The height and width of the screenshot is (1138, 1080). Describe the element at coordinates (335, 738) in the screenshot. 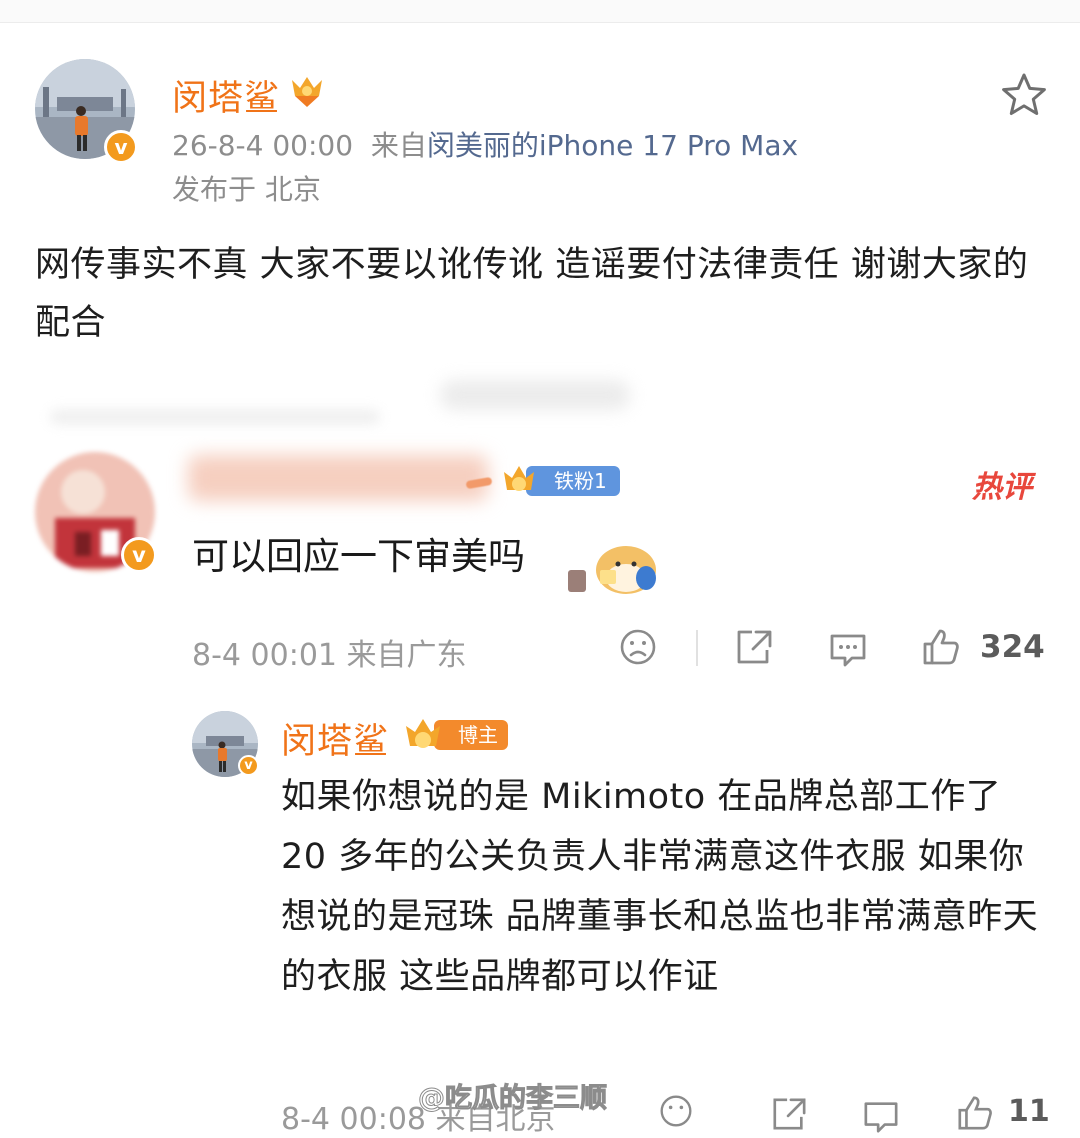

I see `reply-author-name: 闵塔鲨` at that location.